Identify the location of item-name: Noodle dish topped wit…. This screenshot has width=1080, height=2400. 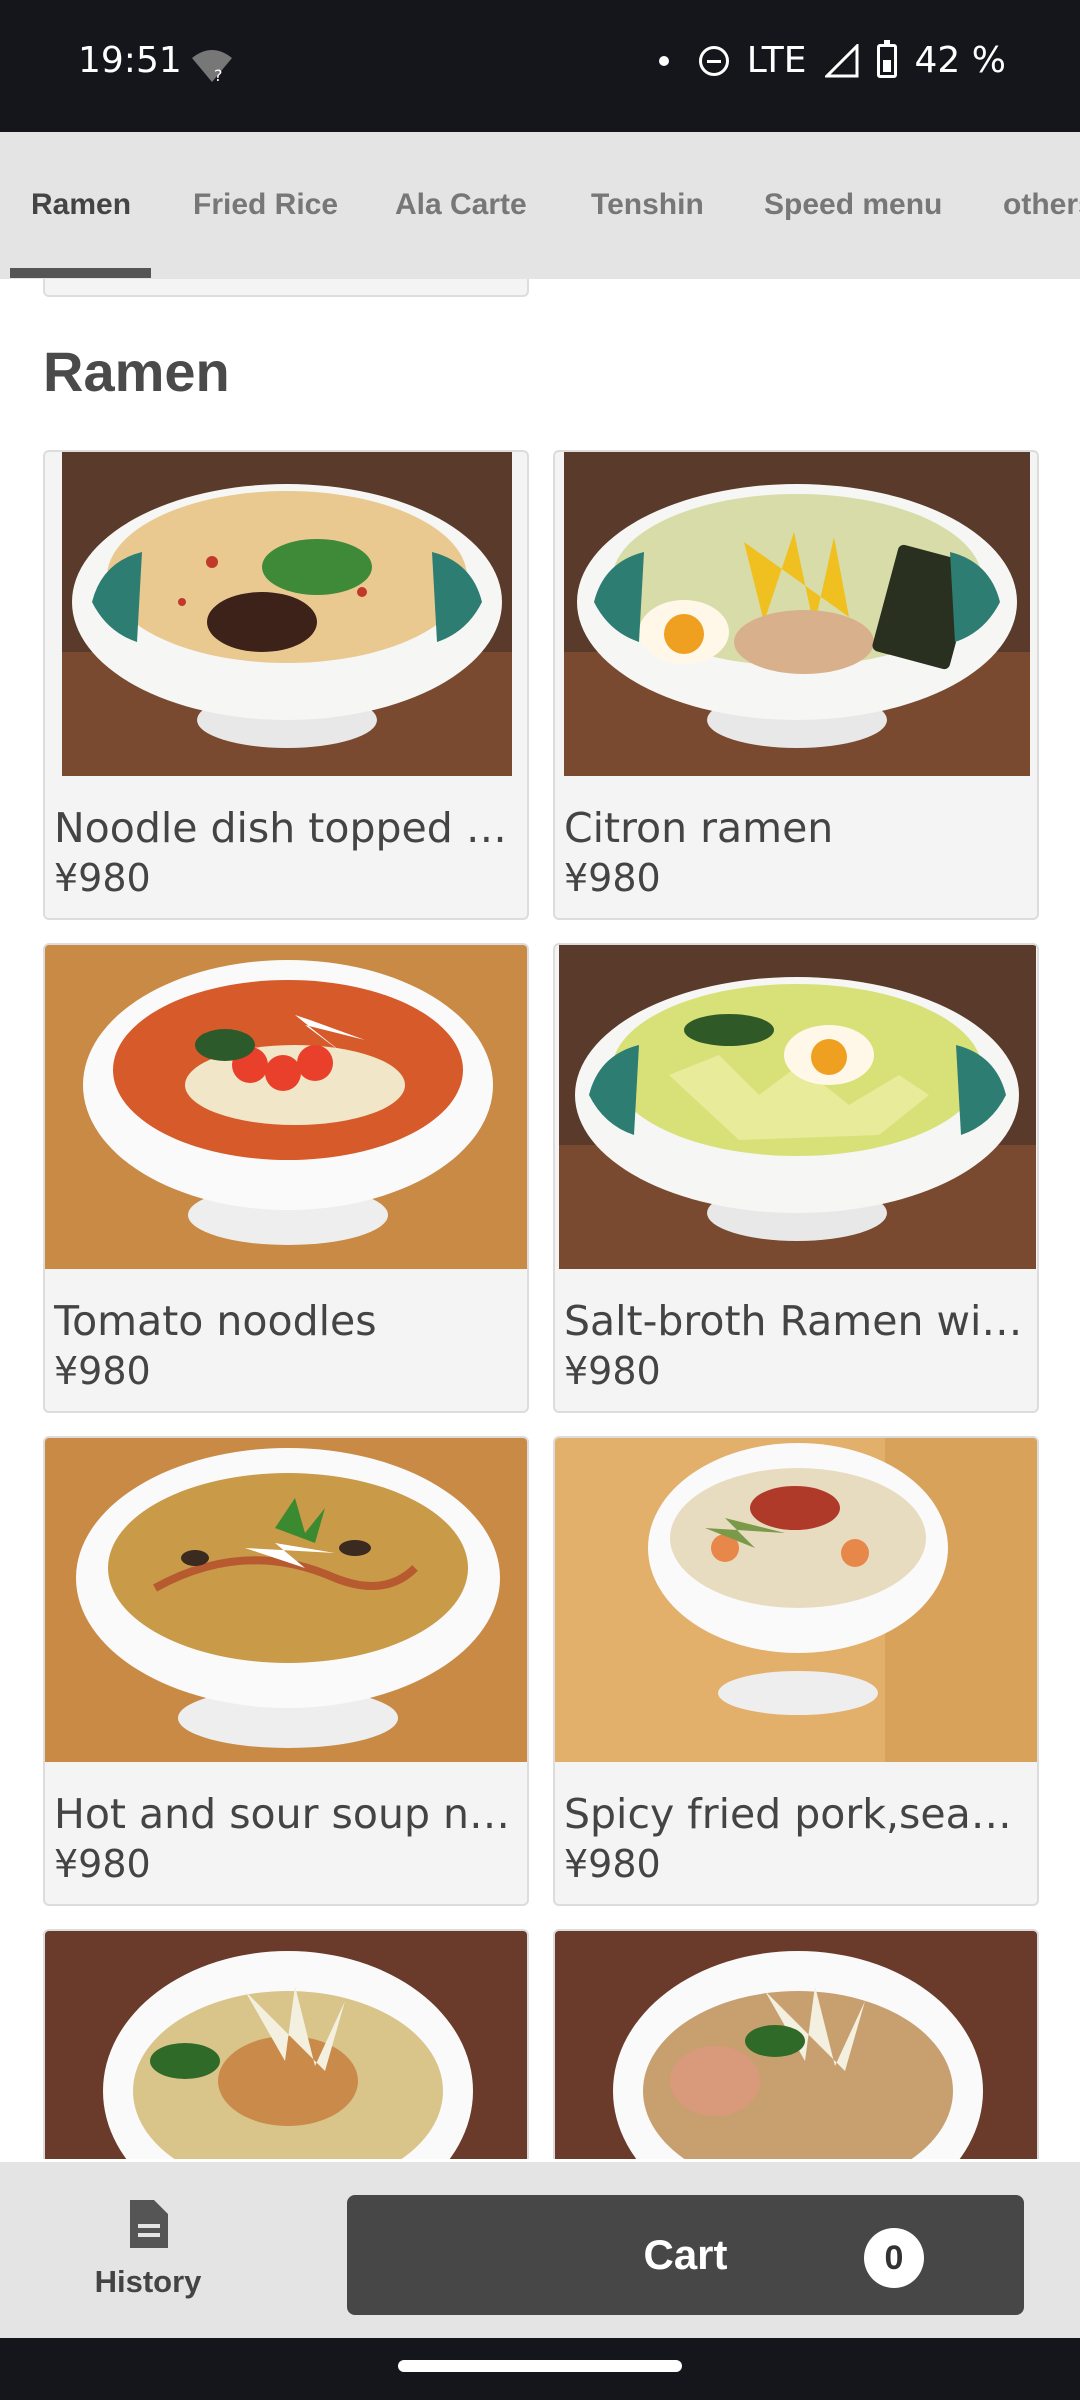
(284, 828).